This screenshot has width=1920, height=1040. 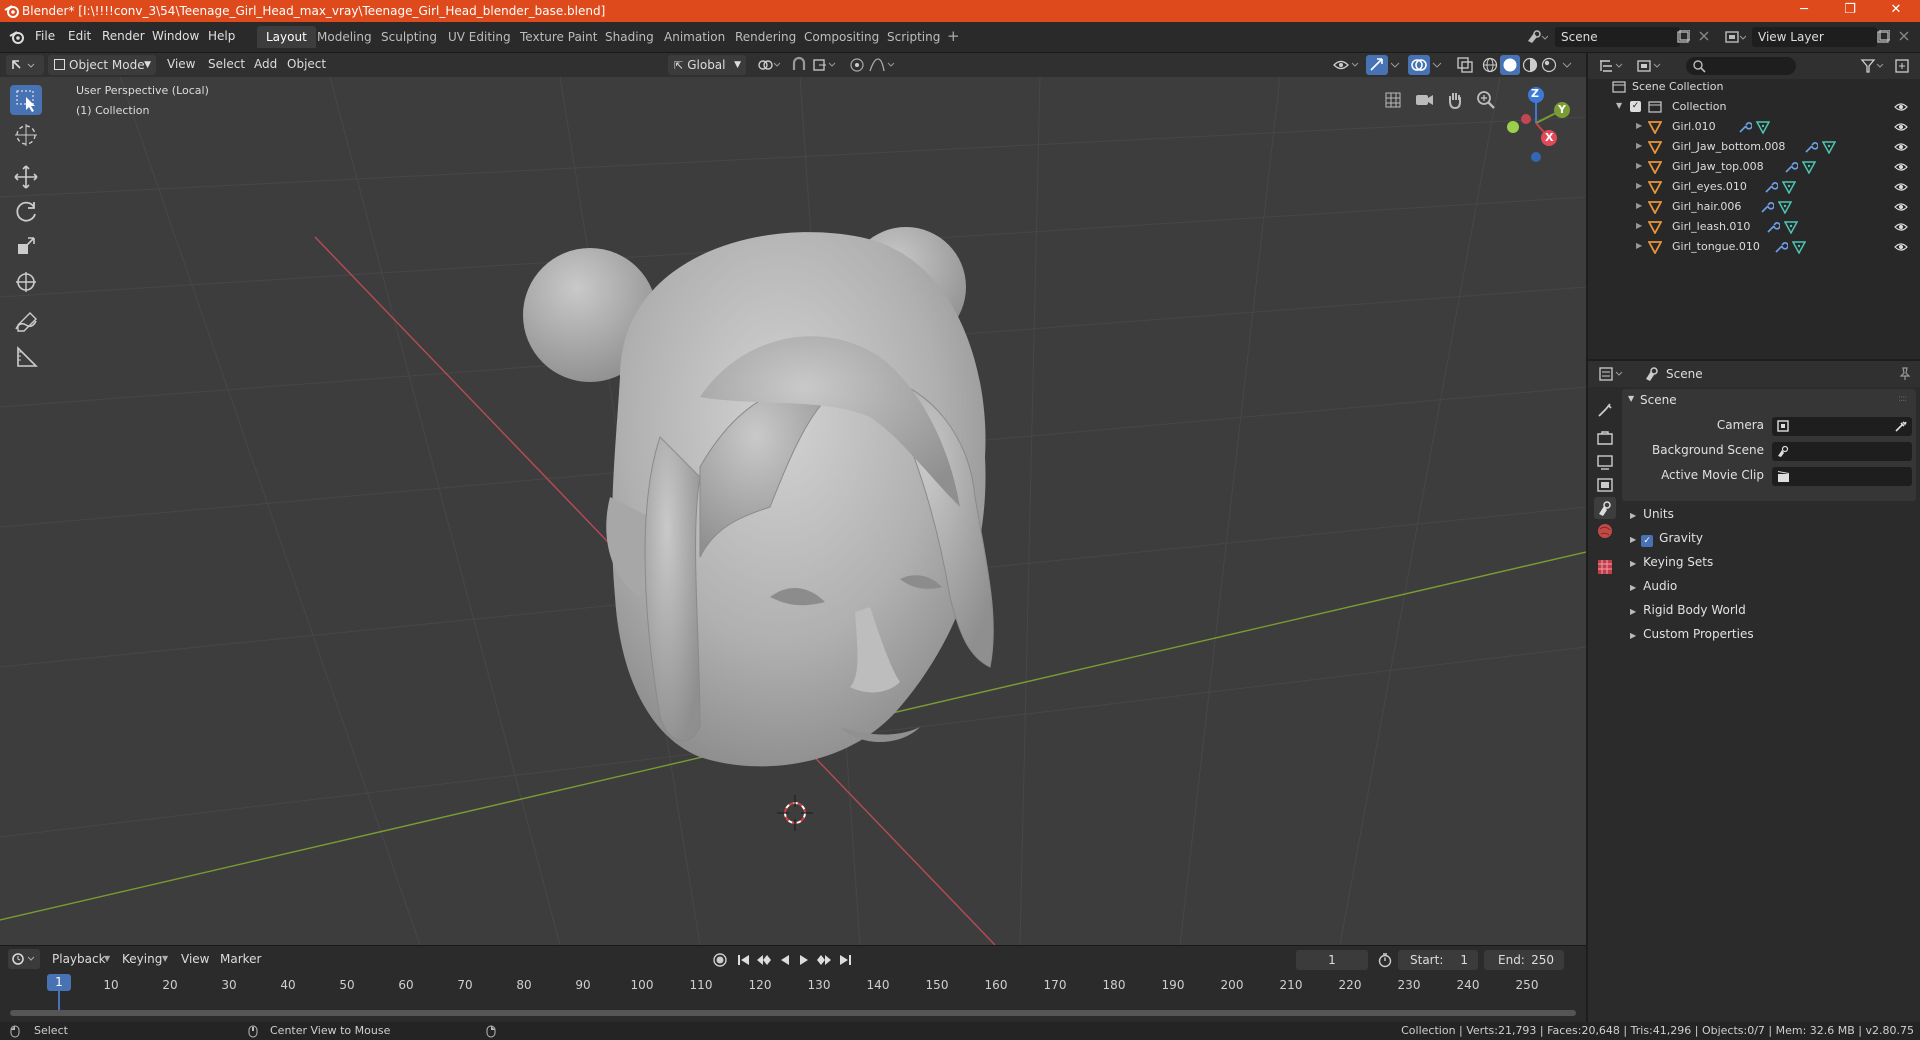 What do you see at coordinates (1905, 374) in the screenshot?
I see `pin-icon` at bounding box center [1905, 374].